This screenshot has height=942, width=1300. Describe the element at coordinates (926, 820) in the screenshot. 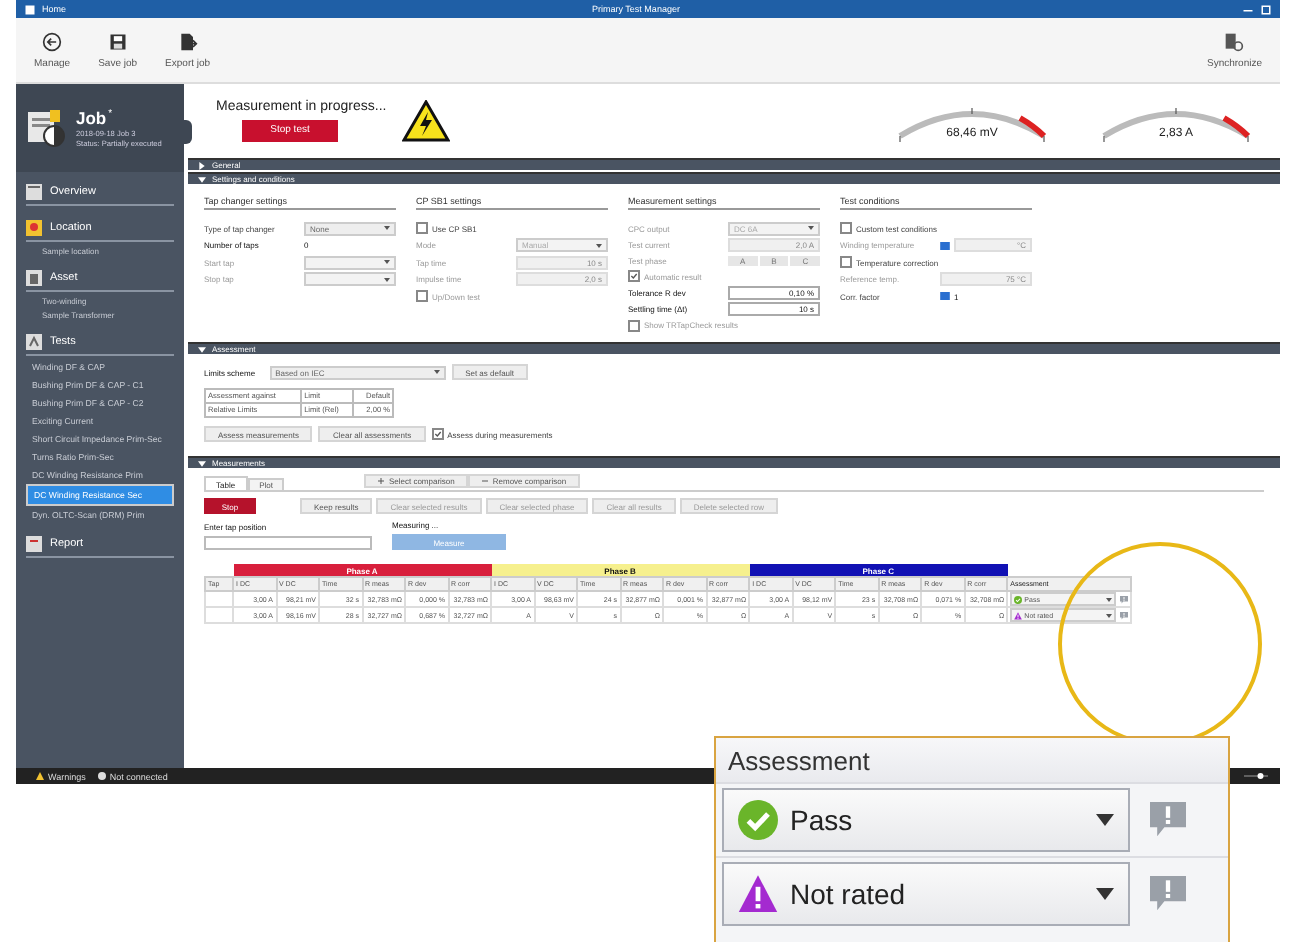

I see `assessment-dropdown: Pass` at that location.